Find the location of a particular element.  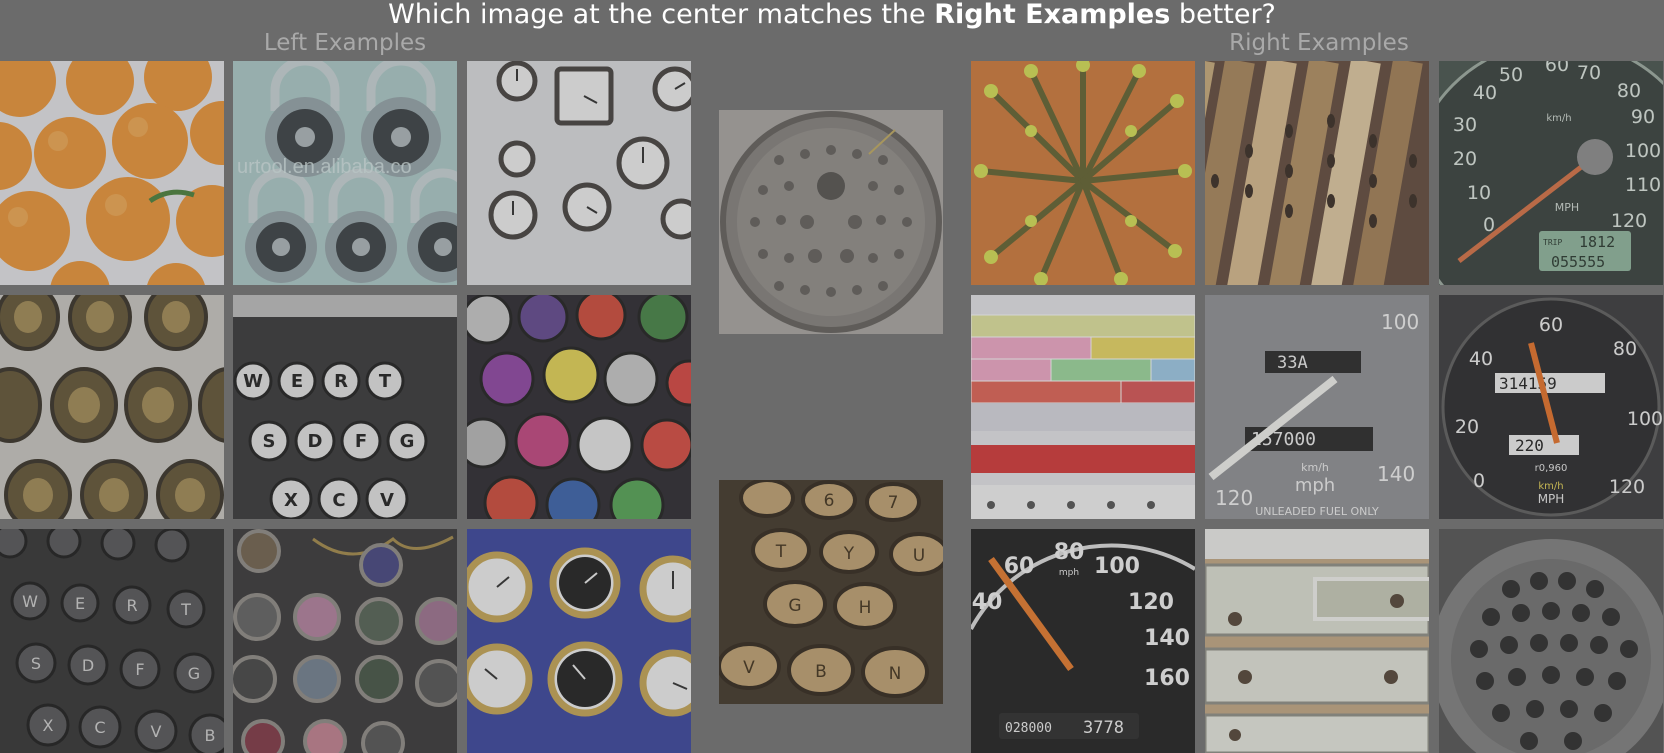

key-label: U is located at coordinates (919, 556).